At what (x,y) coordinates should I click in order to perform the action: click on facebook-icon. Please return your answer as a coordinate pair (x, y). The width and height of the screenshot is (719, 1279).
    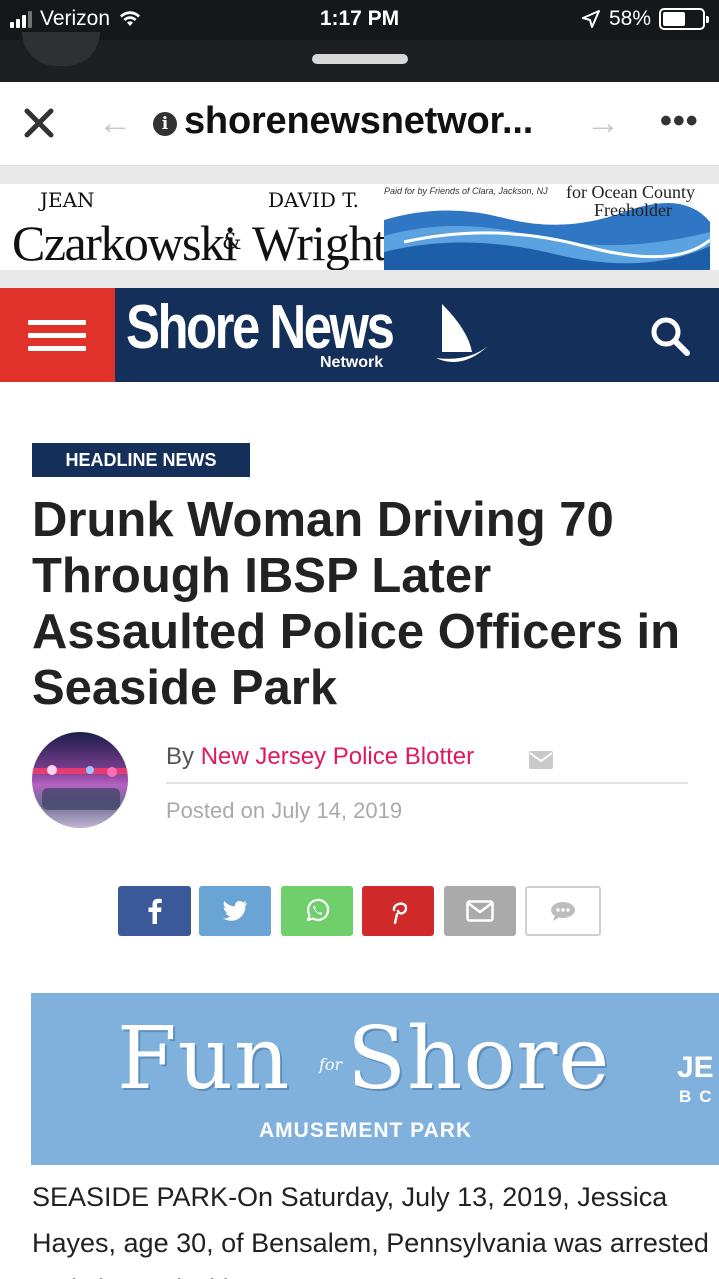
    Looking at the image, I should click on (155, 911).